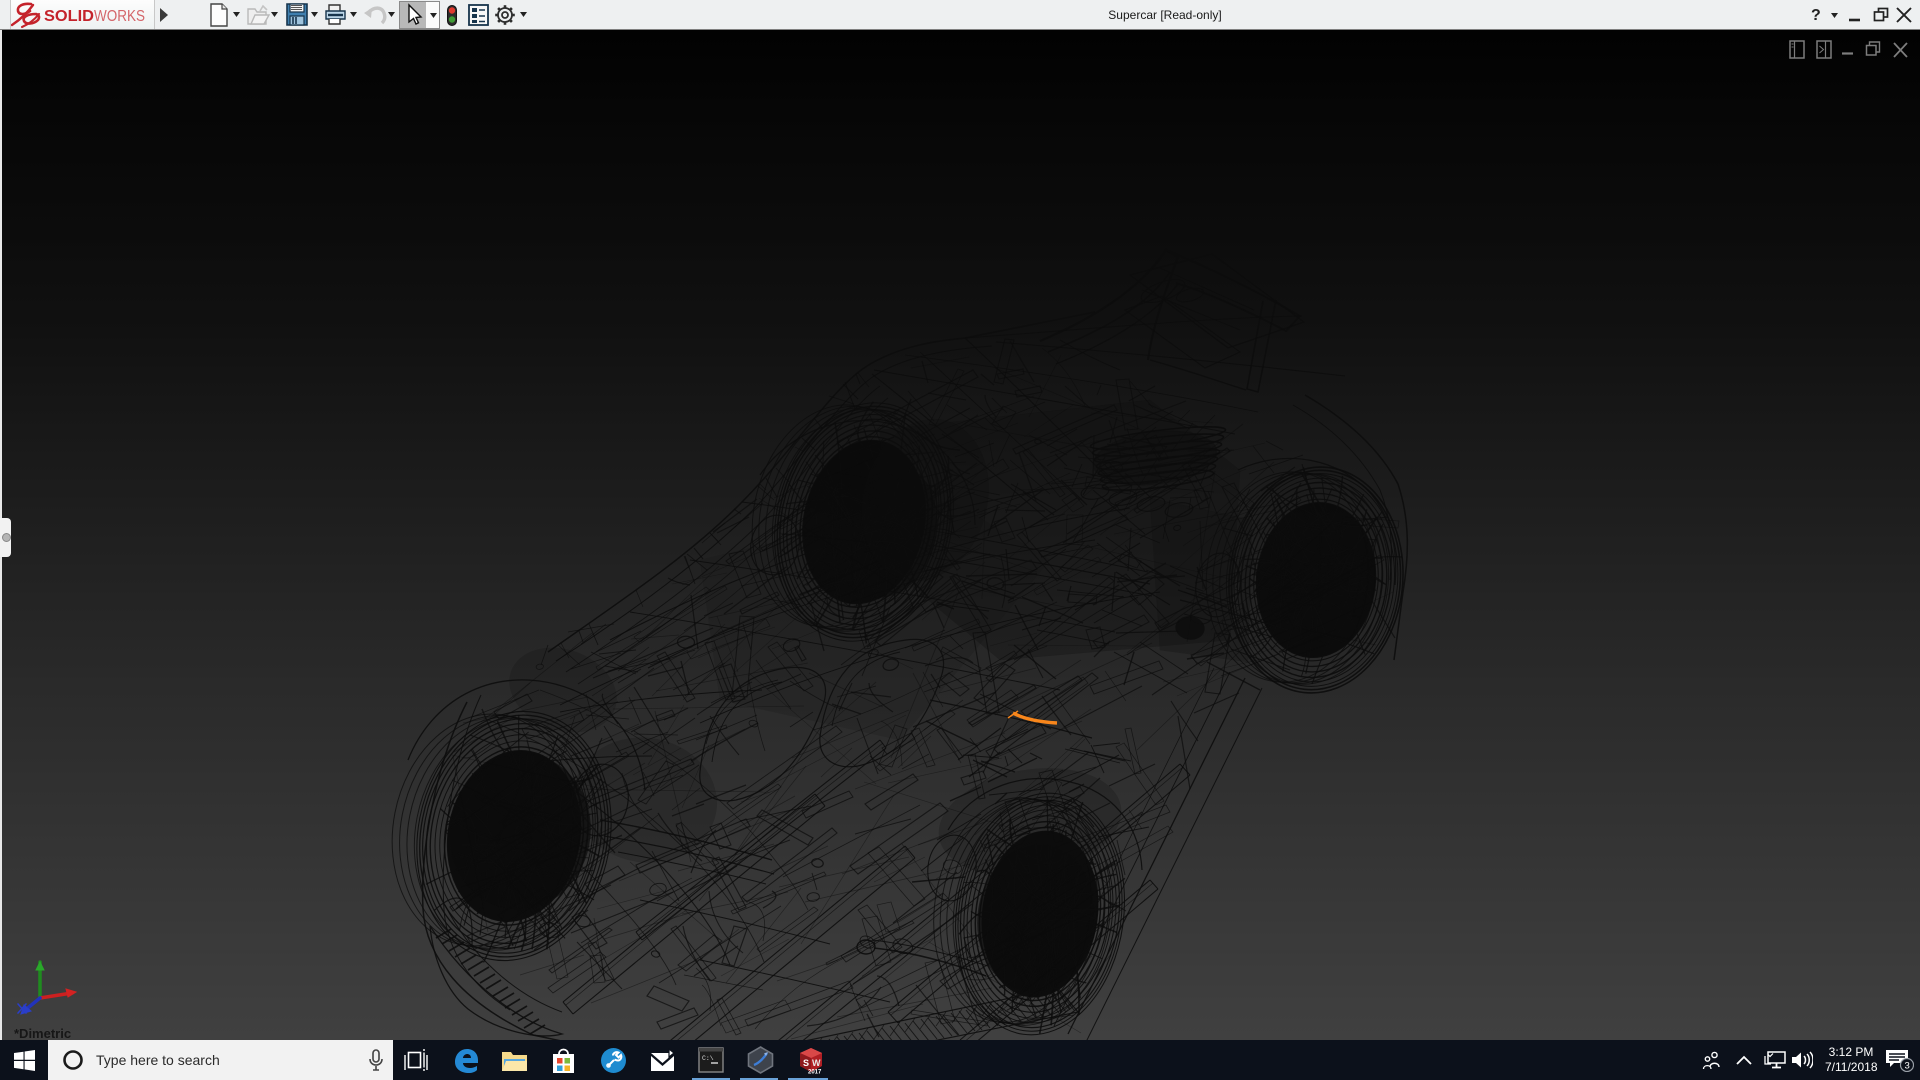 The width and height of the screenshot is (1920, 1080). I want to click on svg-text: S, so click(806, 1063).